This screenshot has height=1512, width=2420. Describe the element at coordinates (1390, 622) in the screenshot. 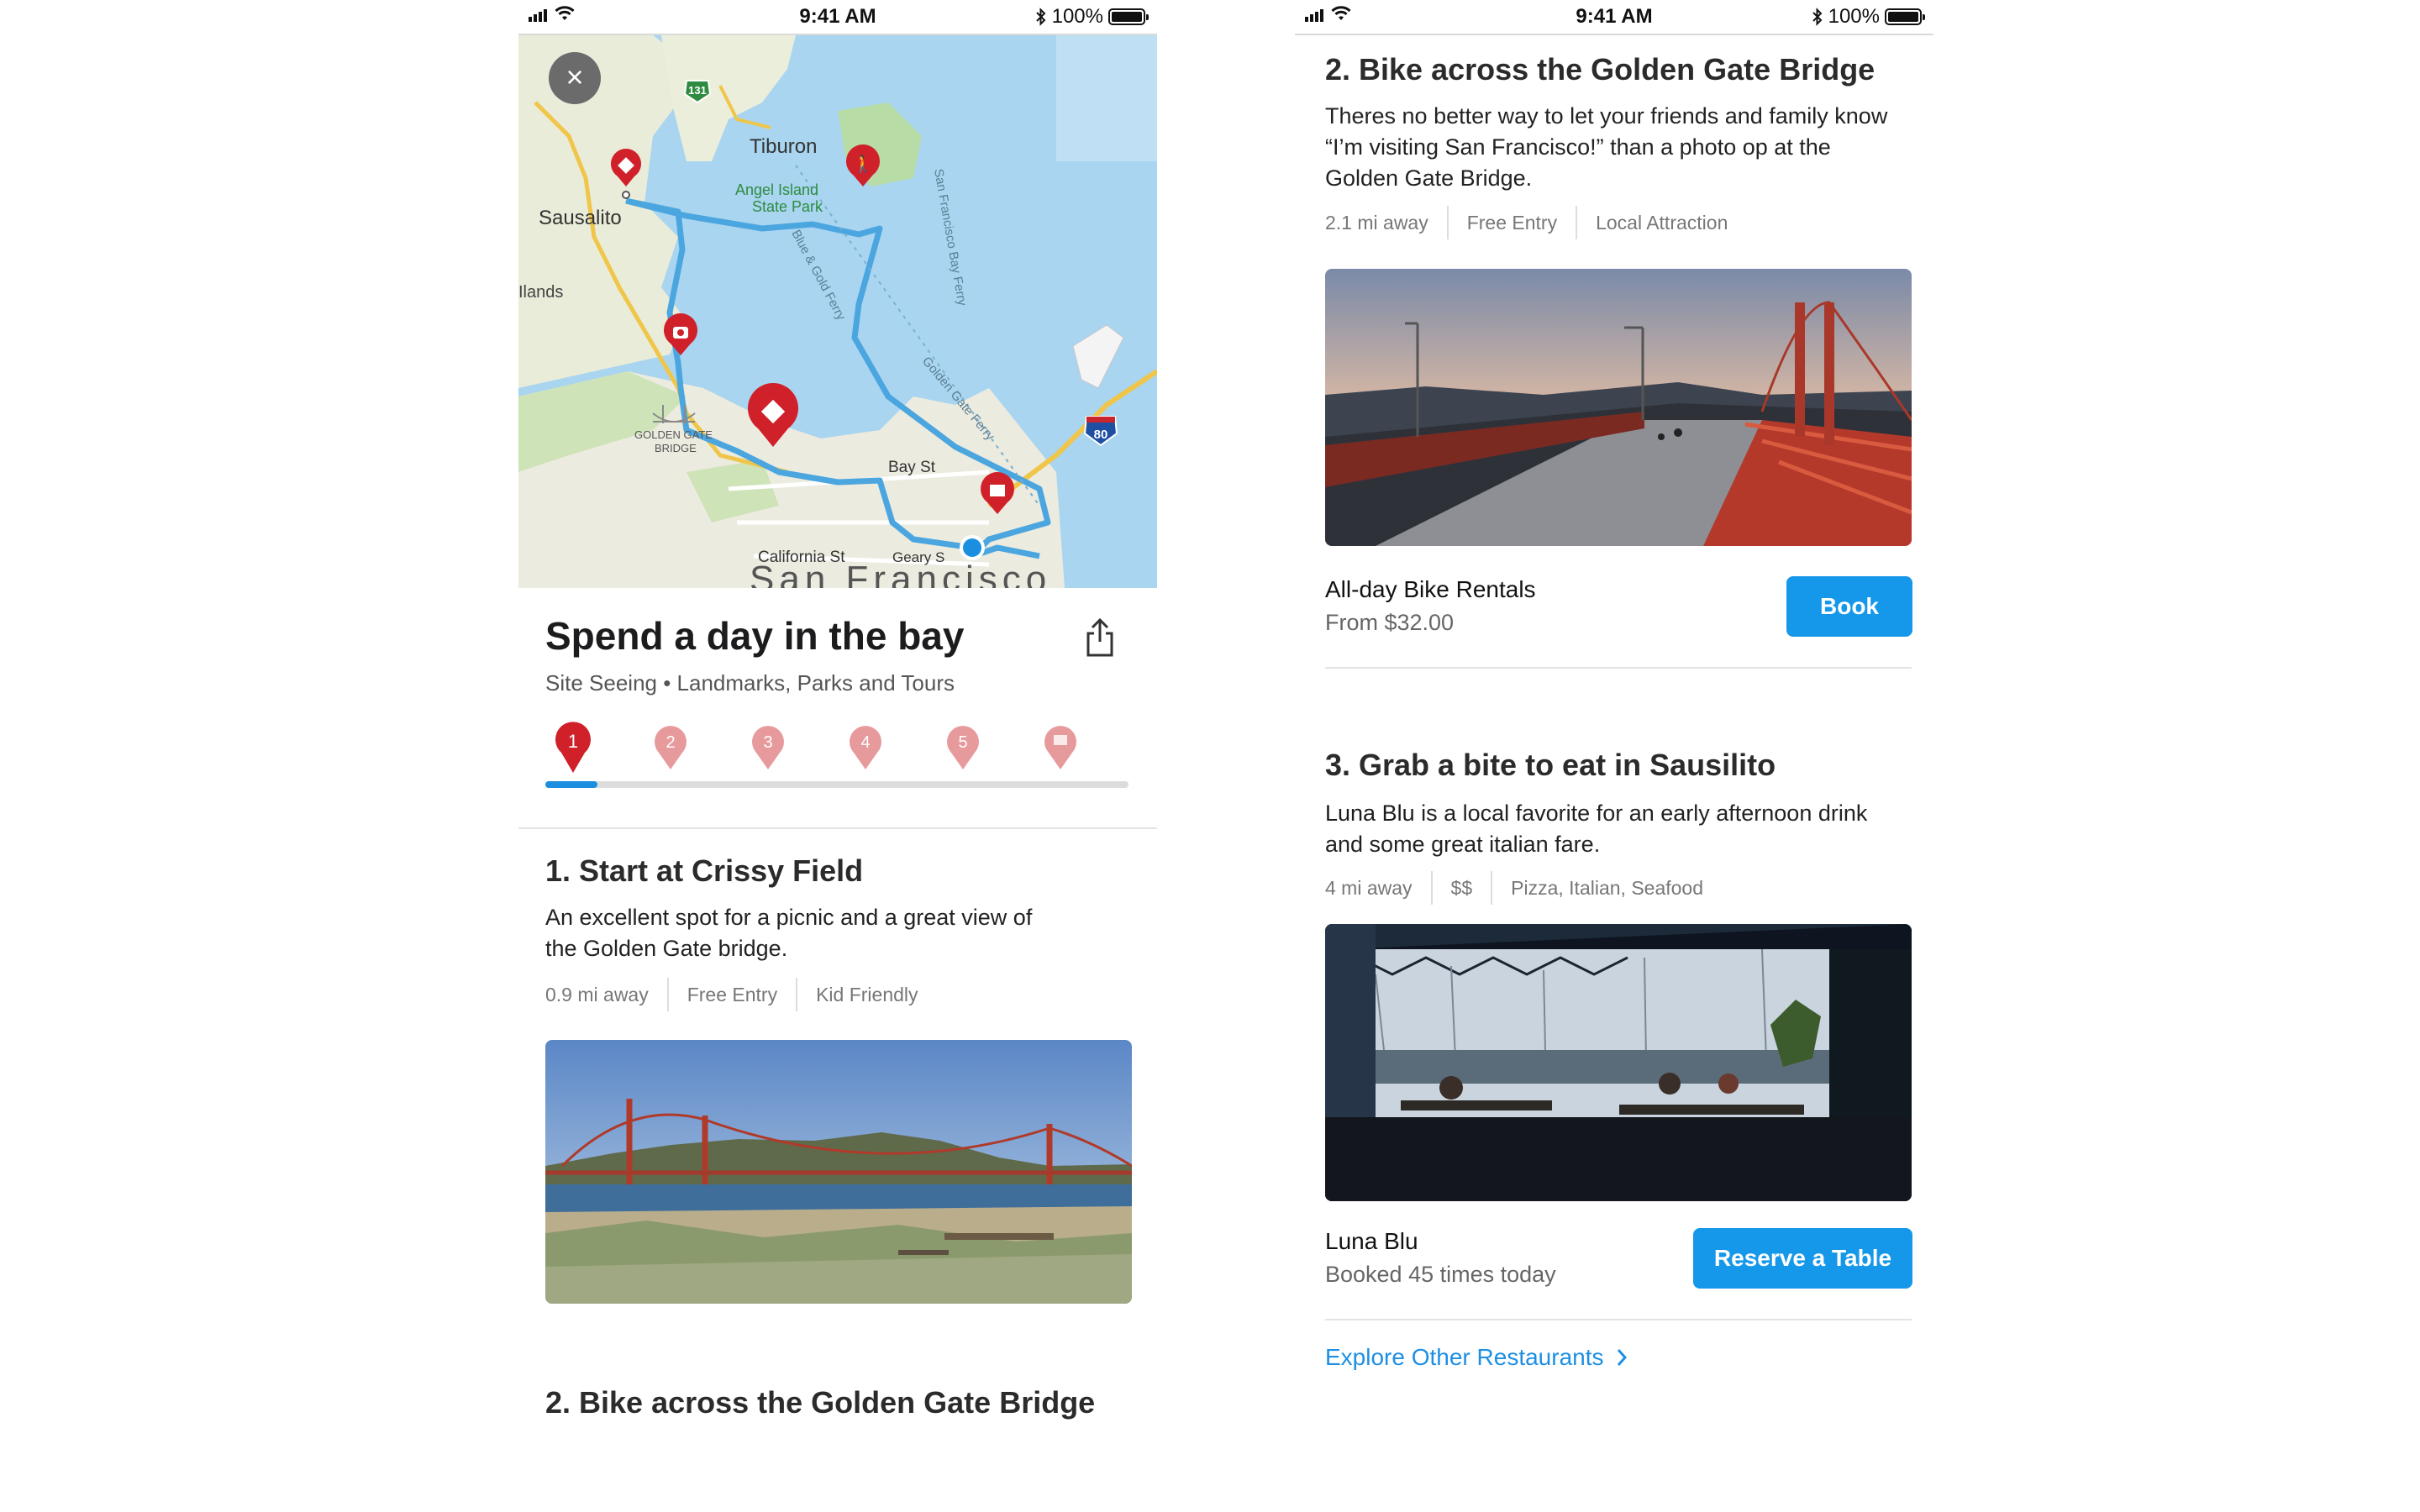

I see `bike-rental-price: From $32.00` at that location.